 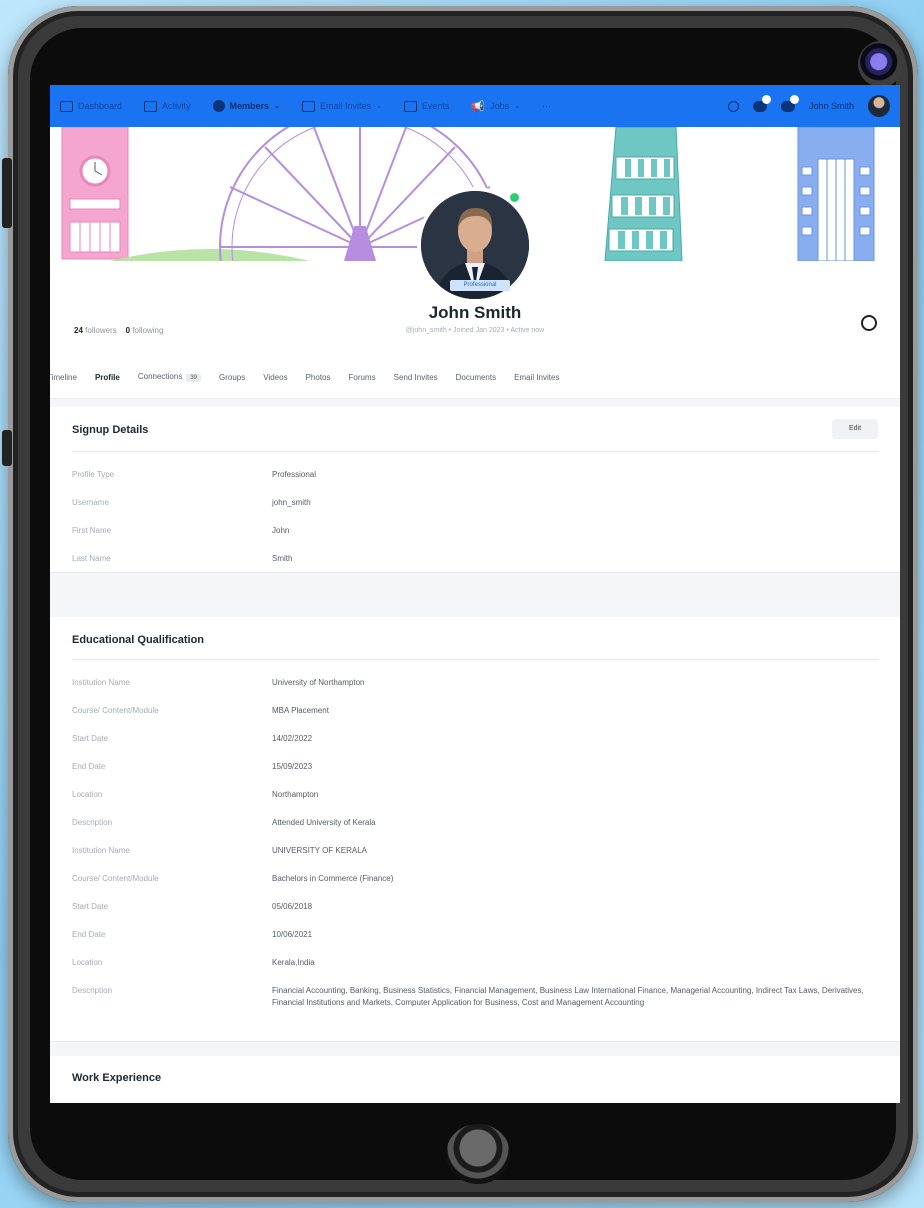 I want to click on field-value: Attended University of Kerala, so click(x=324, y=822).